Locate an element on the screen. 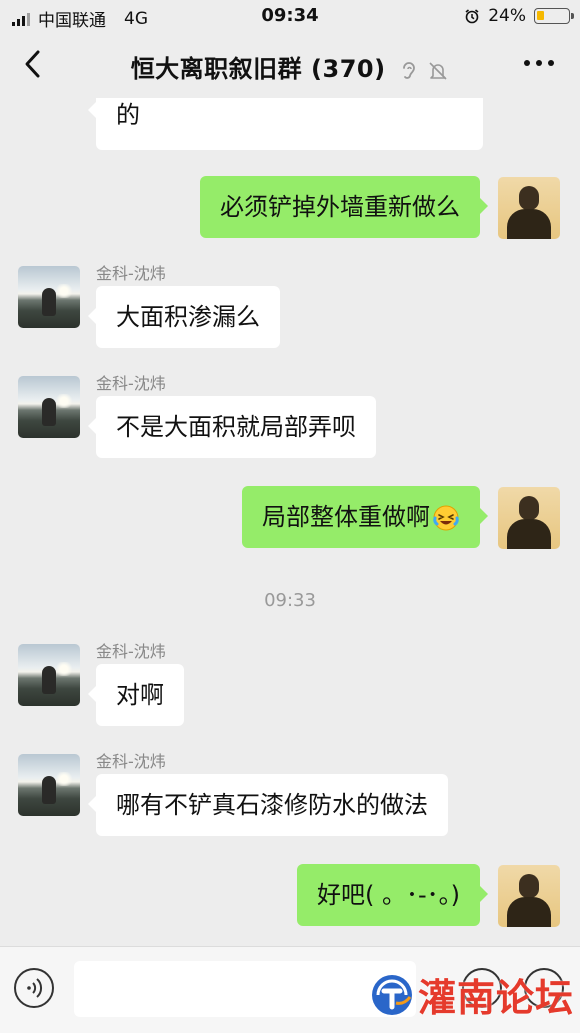  watermark: 灌南论坛 is located at coordinates (472, 994).